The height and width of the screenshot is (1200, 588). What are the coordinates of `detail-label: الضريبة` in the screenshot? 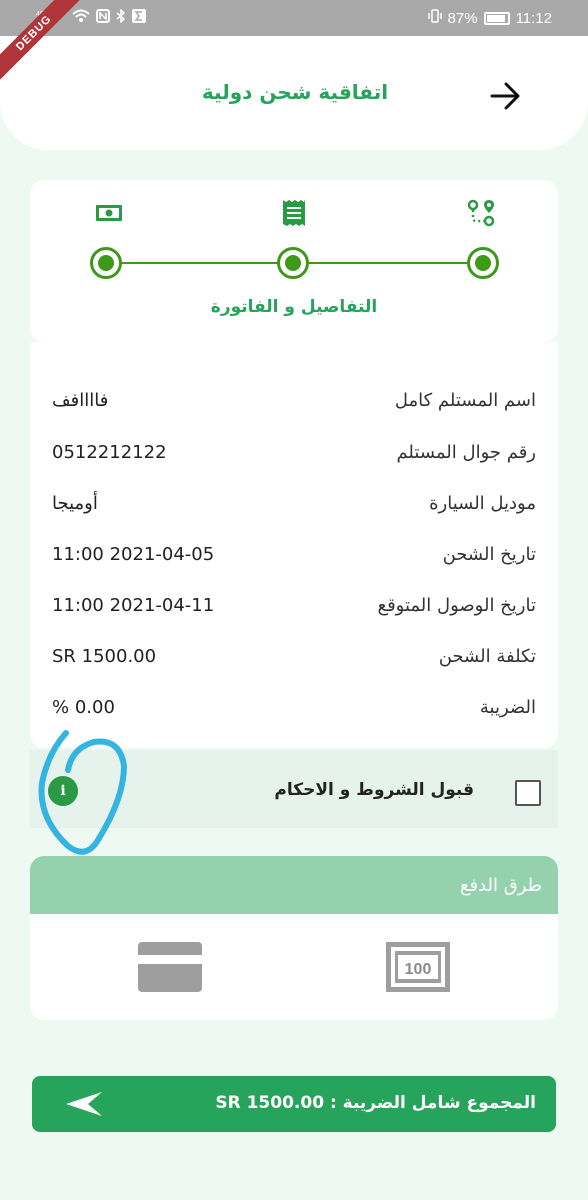 It's located at (507, 707).